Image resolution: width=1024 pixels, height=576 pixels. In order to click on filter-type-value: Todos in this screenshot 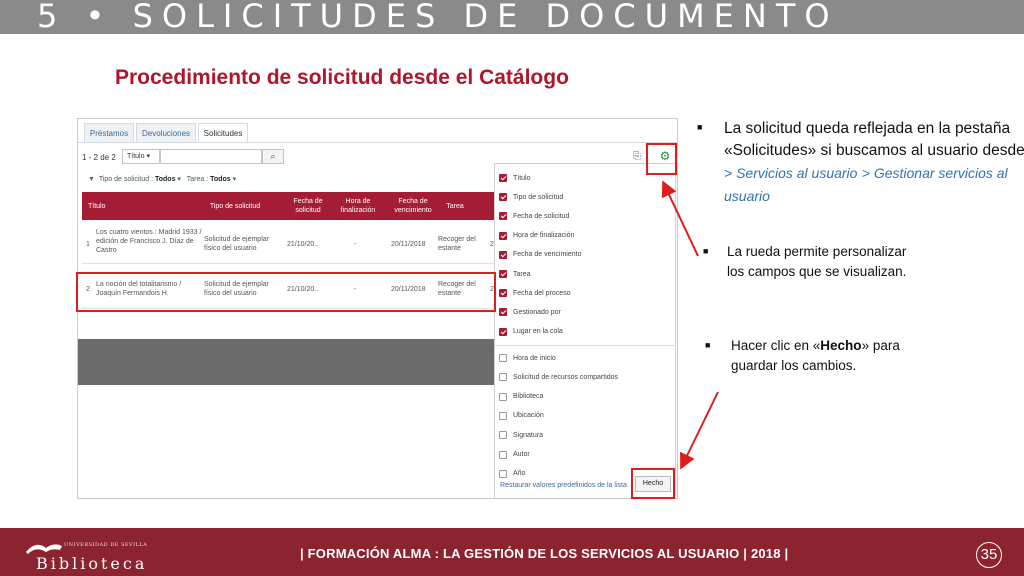, I will do `click(165, 179)`.